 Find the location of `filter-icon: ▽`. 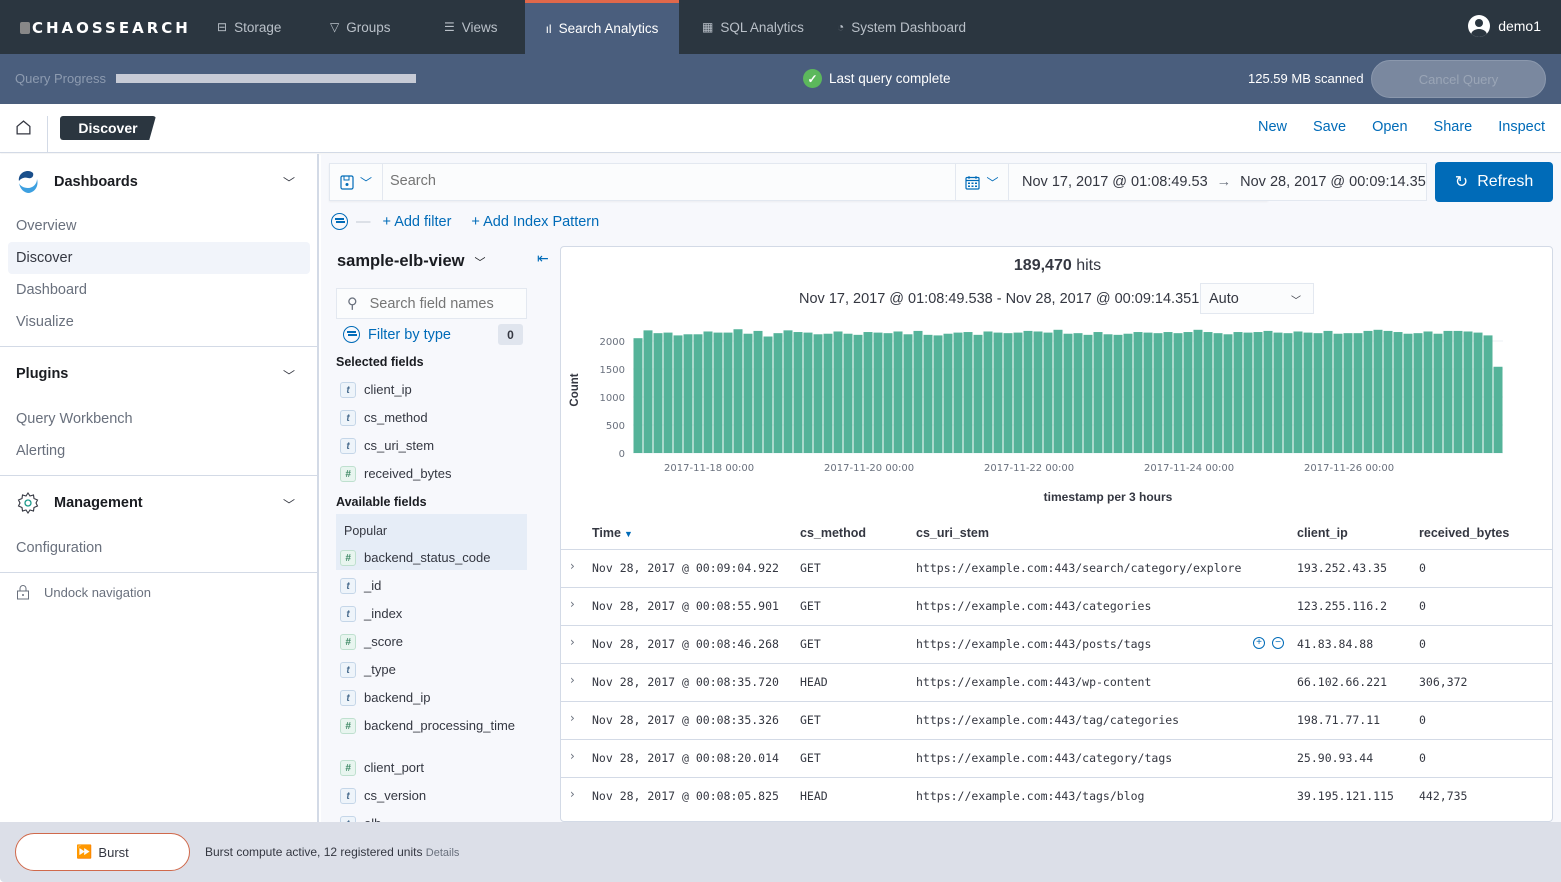

filter-icon: ▽ is located at coordinates (335, 27).